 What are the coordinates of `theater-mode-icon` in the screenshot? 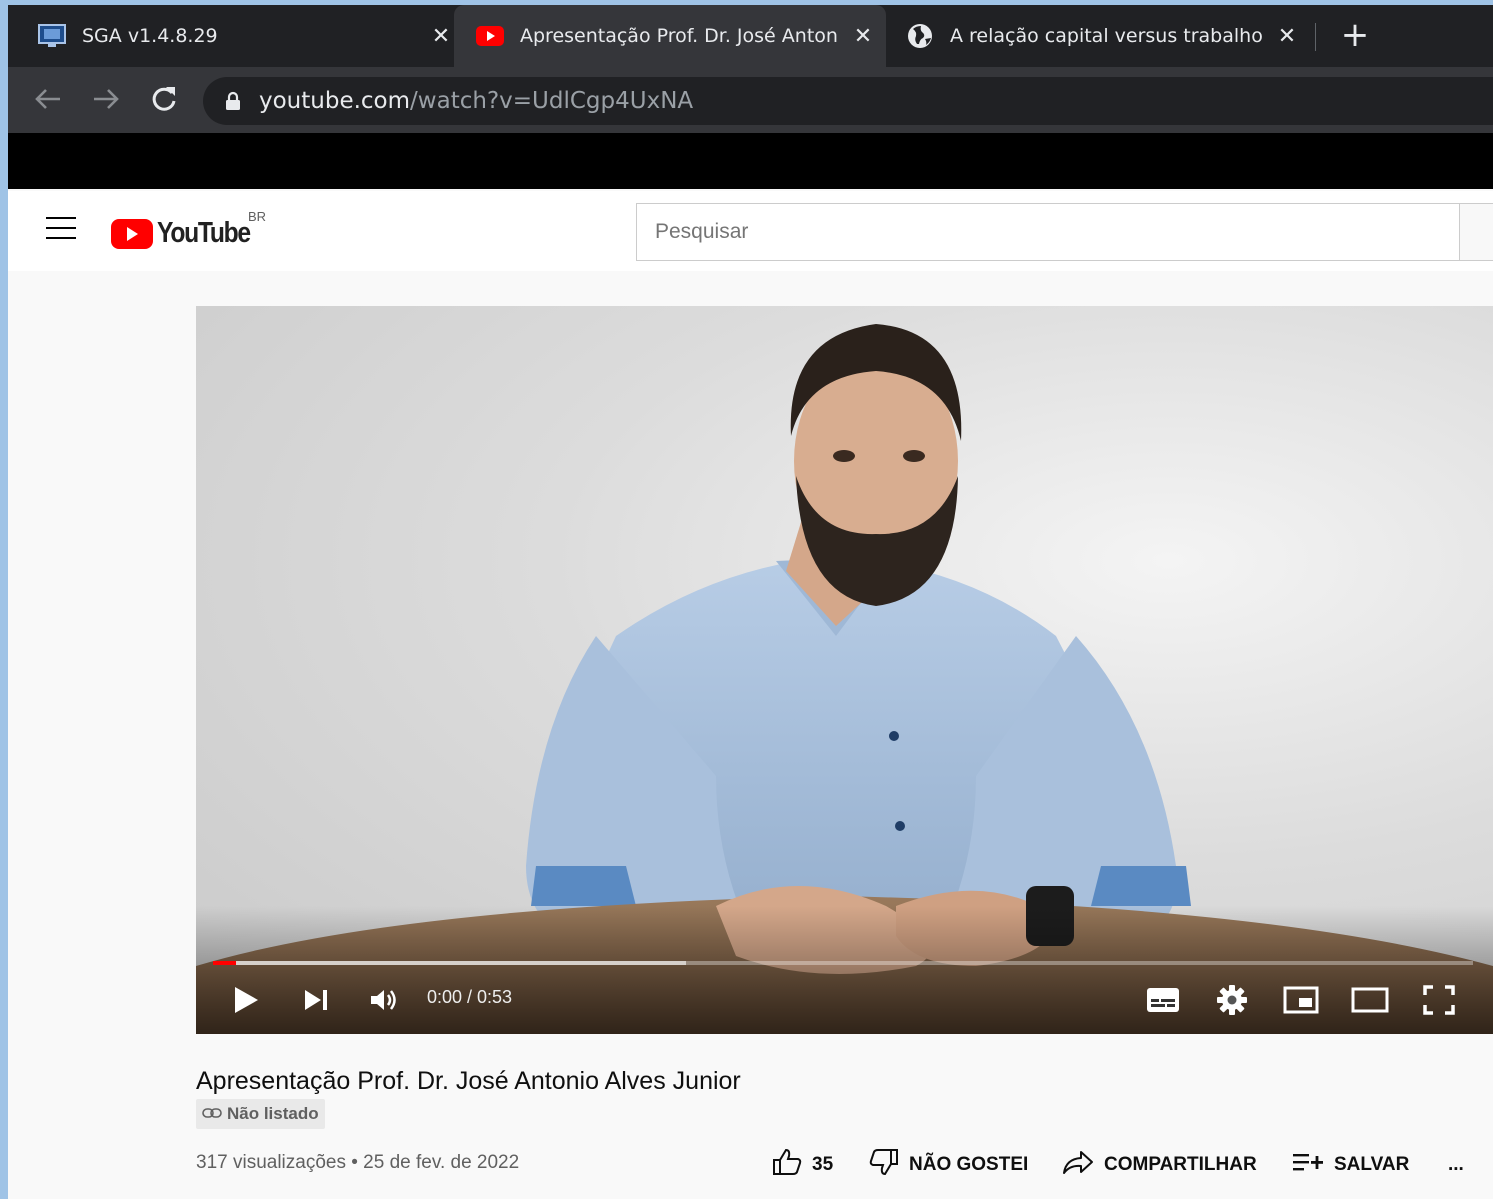 It's located at (1370, 1000).